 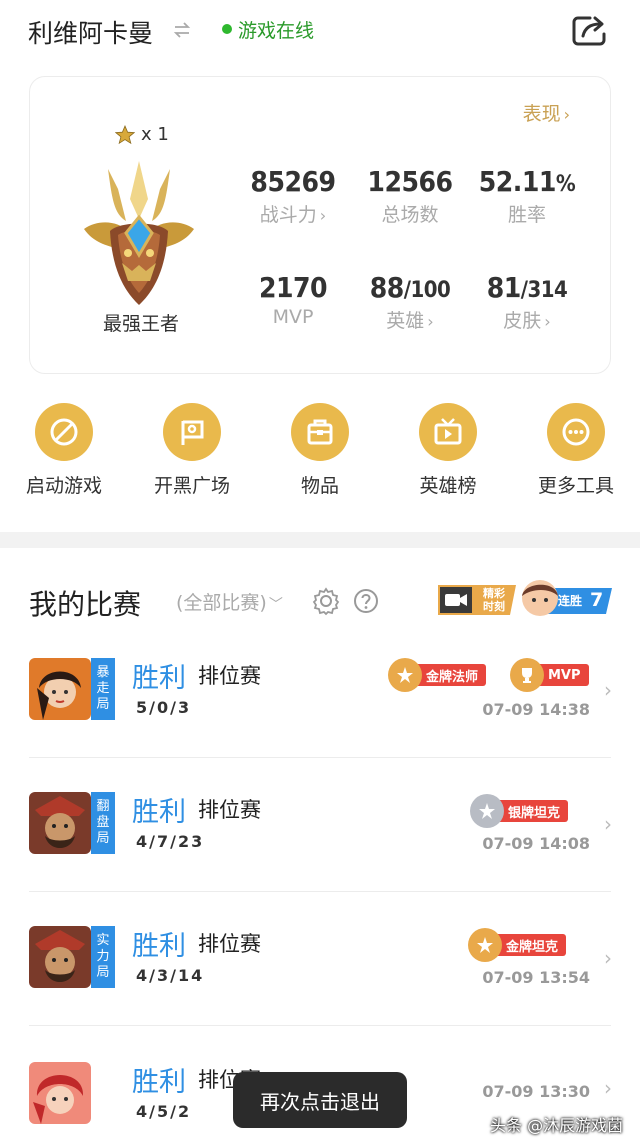 I want to click on match-kda: 4/3/14, so click(x=170, y=975).